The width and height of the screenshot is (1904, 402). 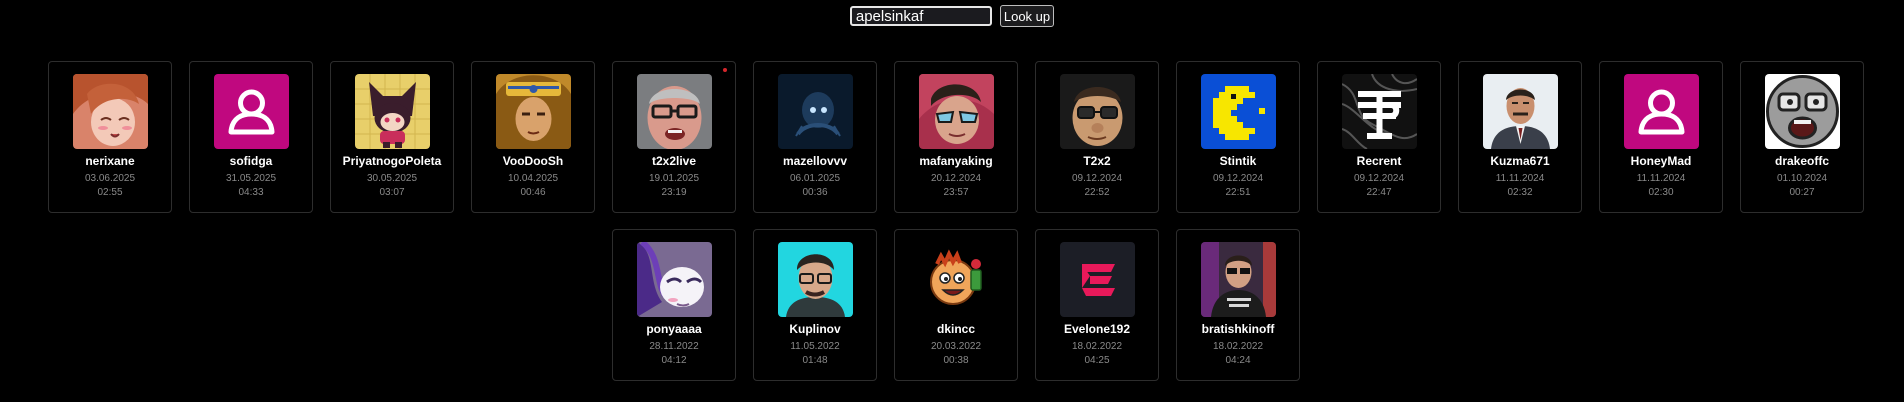 I want to click on channel-card-t2x2live: t2x2live 19.01.2025 23:19, so click(x=674, y=137).